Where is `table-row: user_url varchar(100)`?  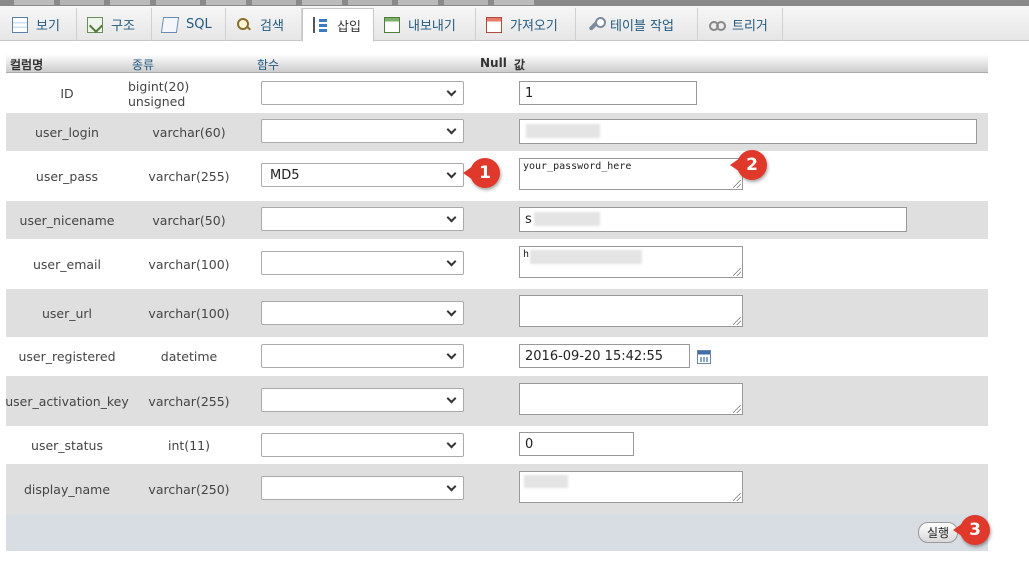
table-row: user_url varchar(100) is located at coordinates (497, 313).